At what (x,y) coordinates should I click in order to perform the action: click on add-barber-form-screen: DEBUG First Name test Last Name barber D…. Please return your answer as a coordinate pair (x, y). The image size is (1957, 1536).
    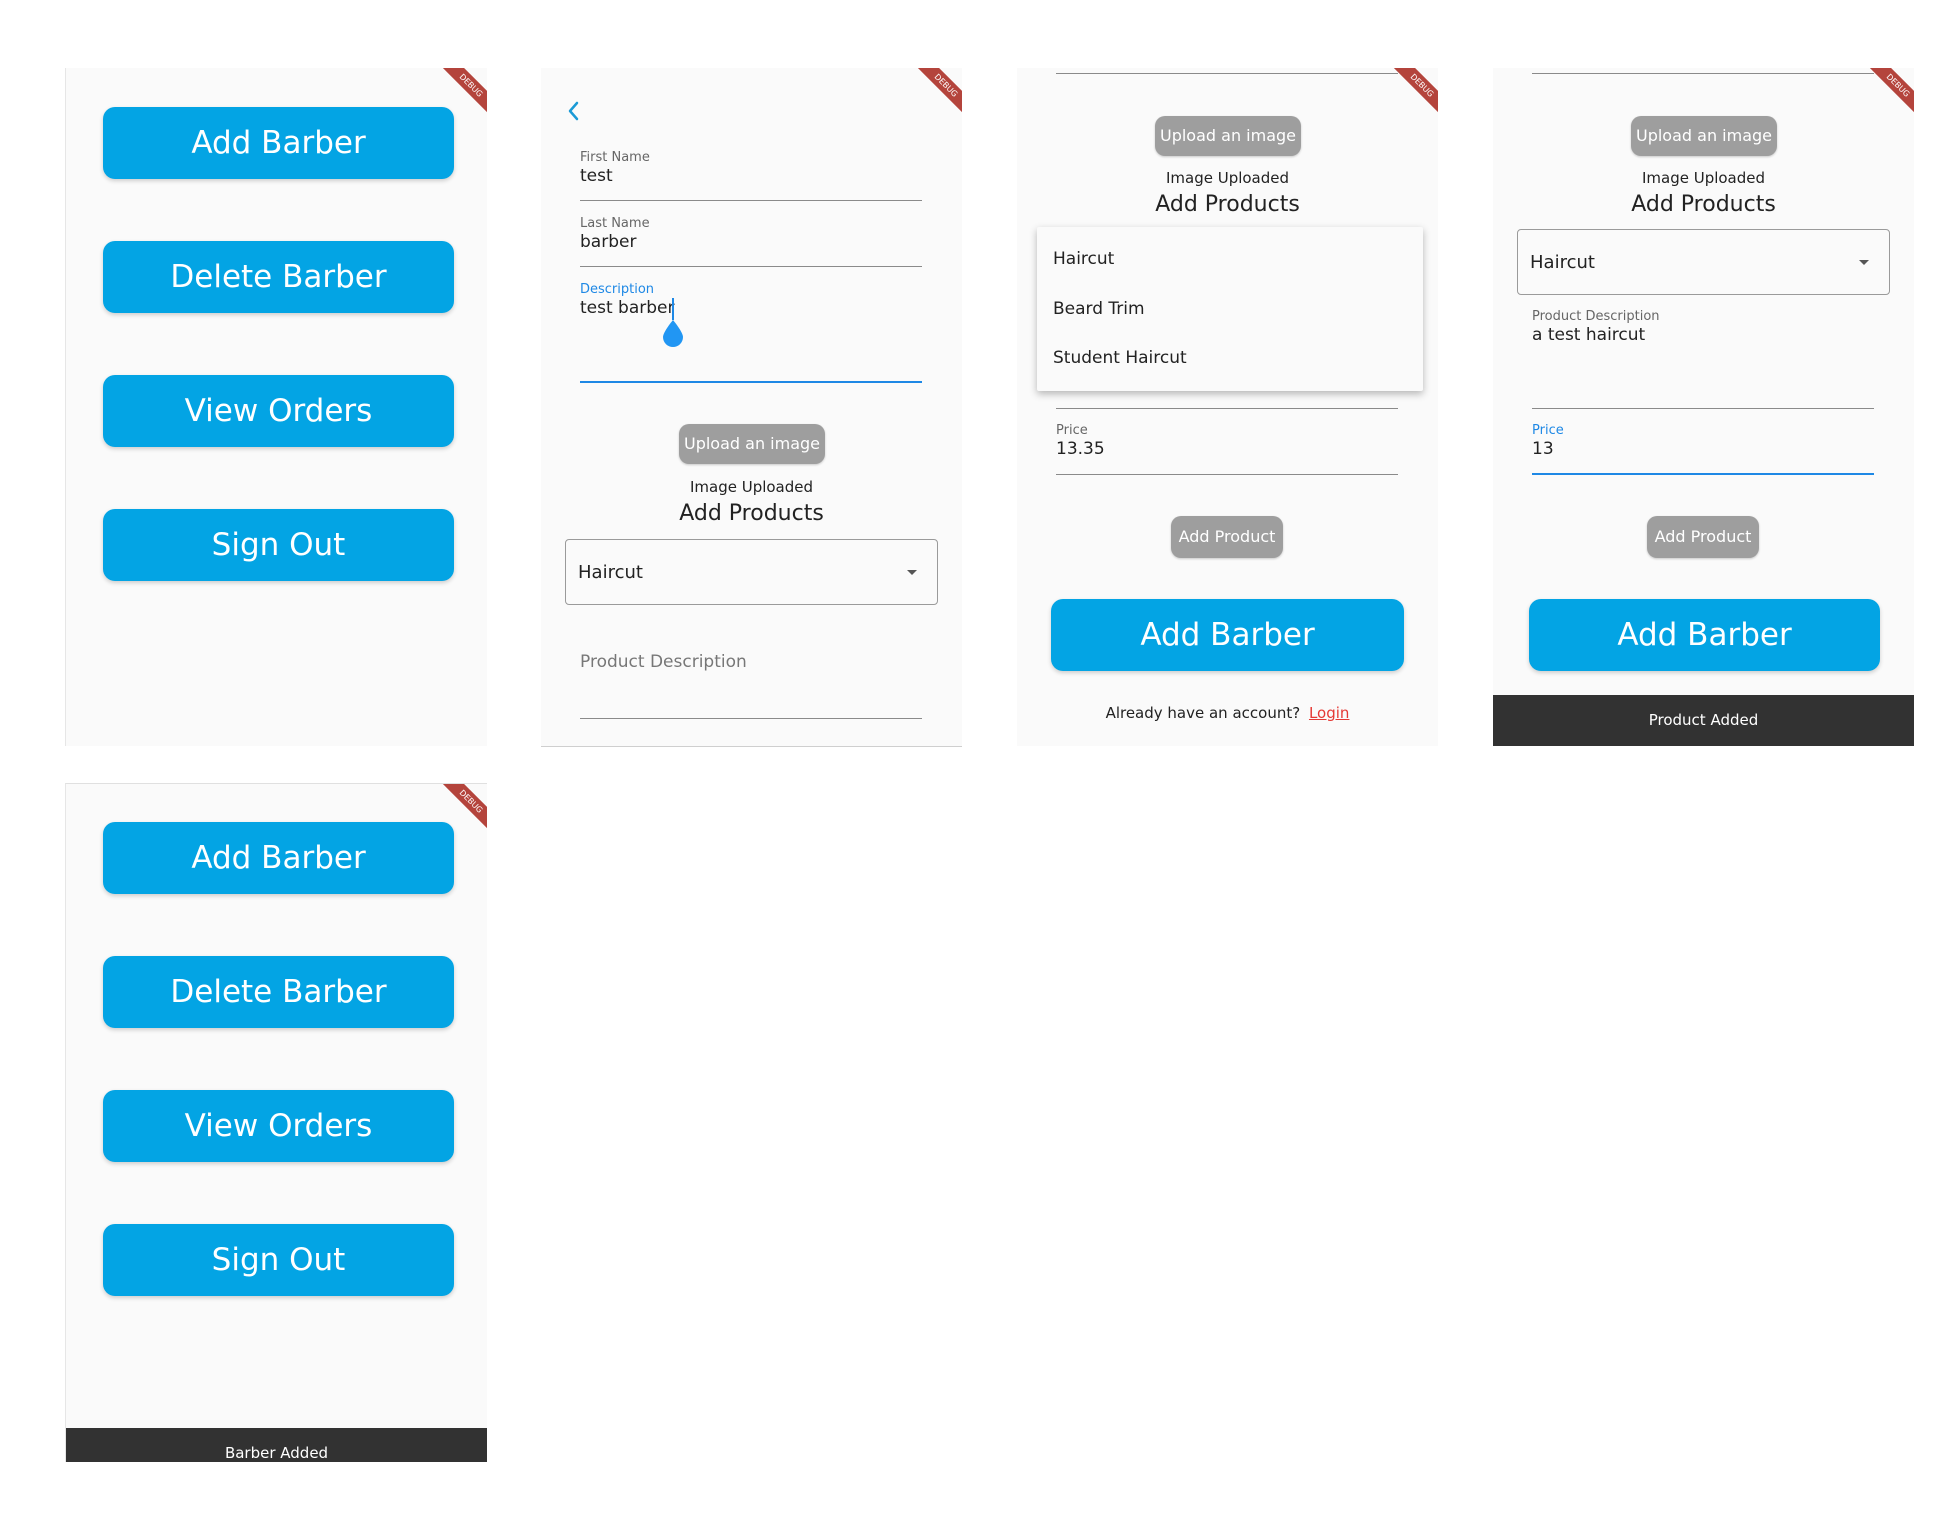
    Looking at the image, I should click on (751, 407).